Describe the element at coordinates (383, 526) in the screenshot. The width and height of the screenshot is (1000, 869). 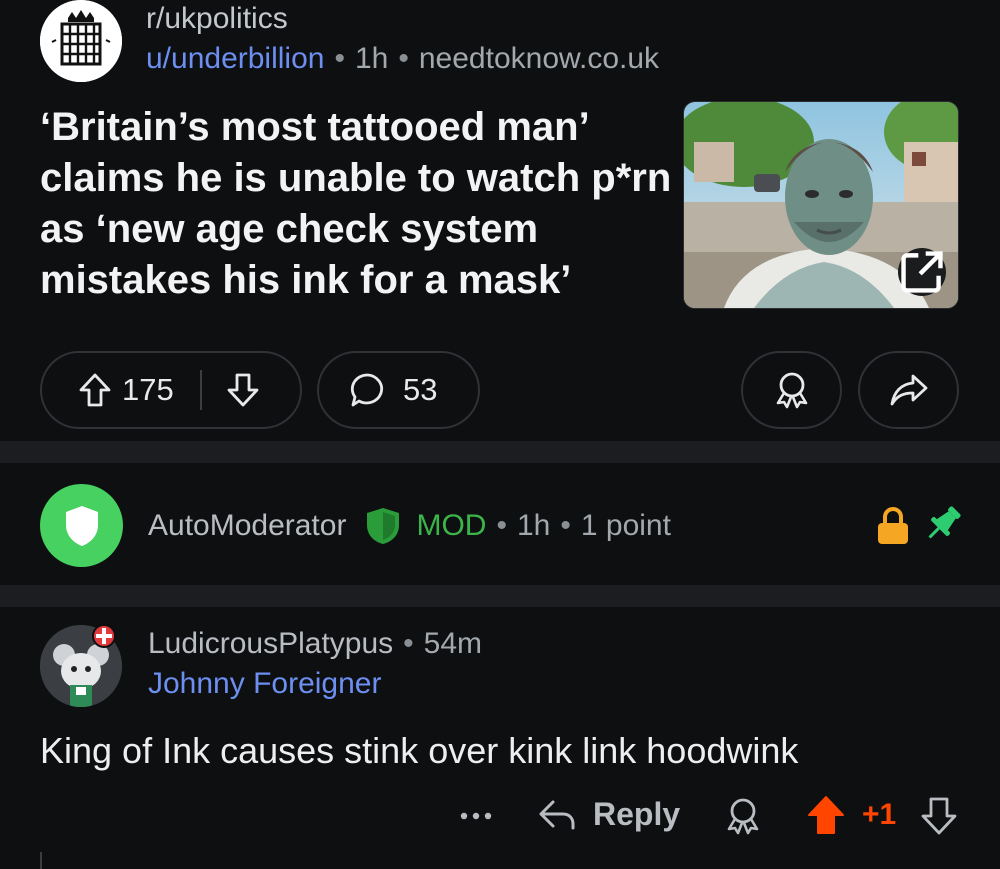
I see `mod-shield-icon` at that location.